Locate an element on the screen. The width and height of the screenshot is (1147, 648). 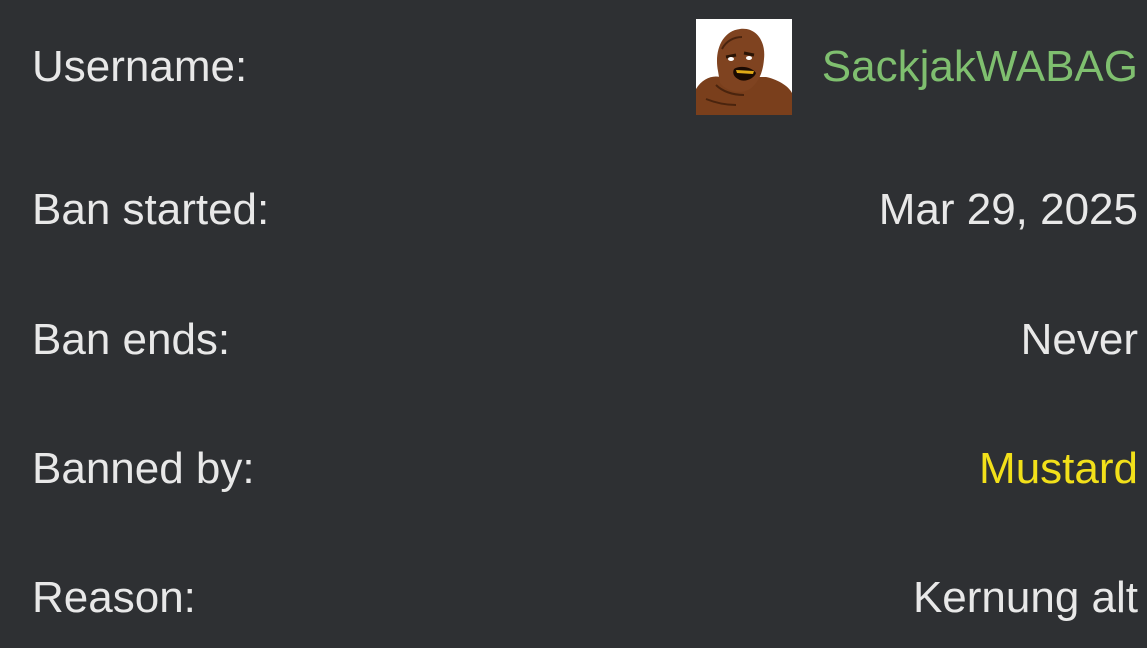
avatar is located at coordinates (743, 67).